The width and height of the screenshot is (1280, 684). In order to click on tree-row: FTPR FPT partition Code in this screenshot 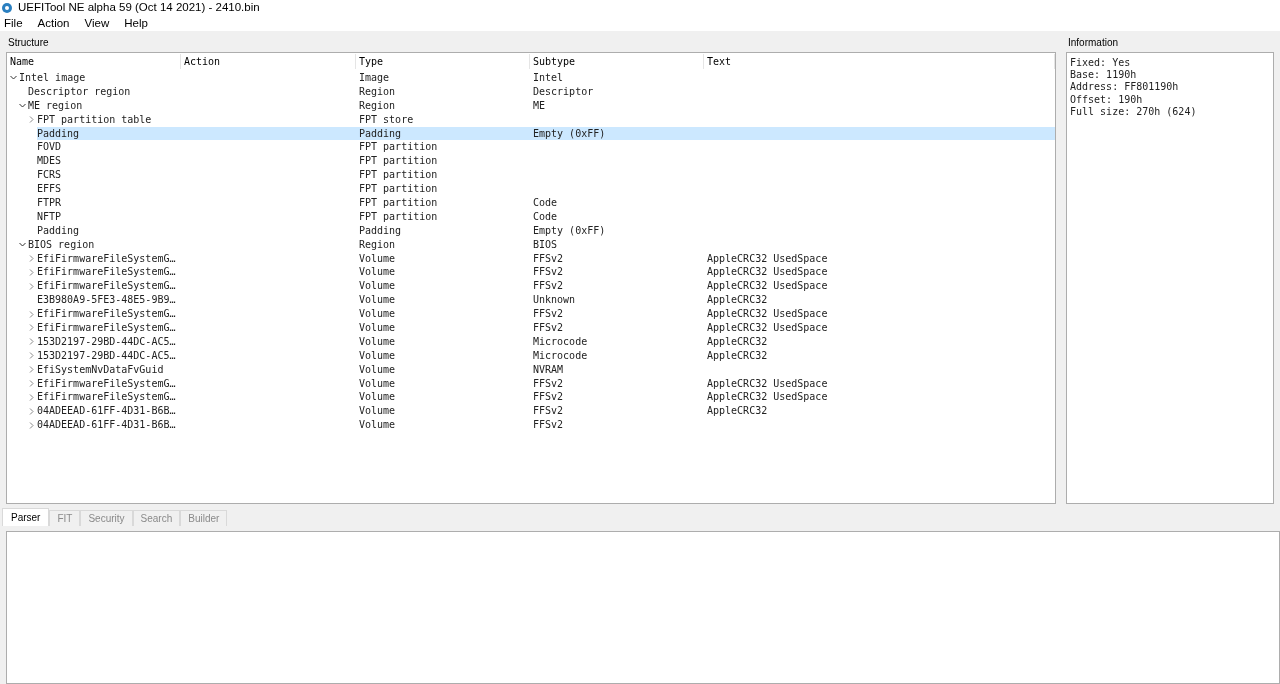, I will do `click(546, 203)`.